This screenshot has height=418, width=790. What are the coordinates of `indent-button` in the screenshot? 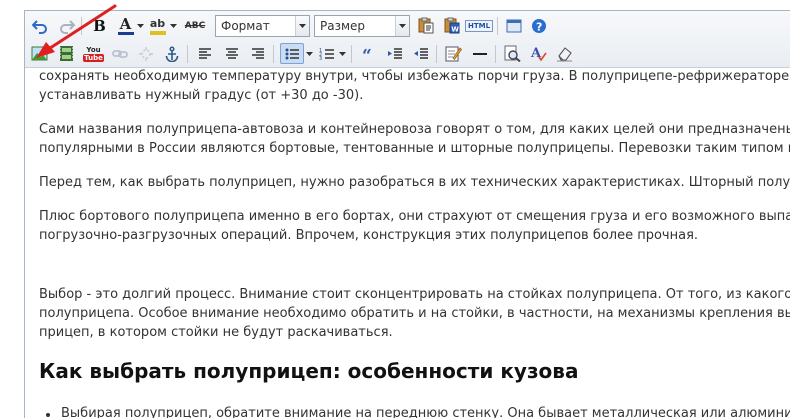 It's located at (394, 53).